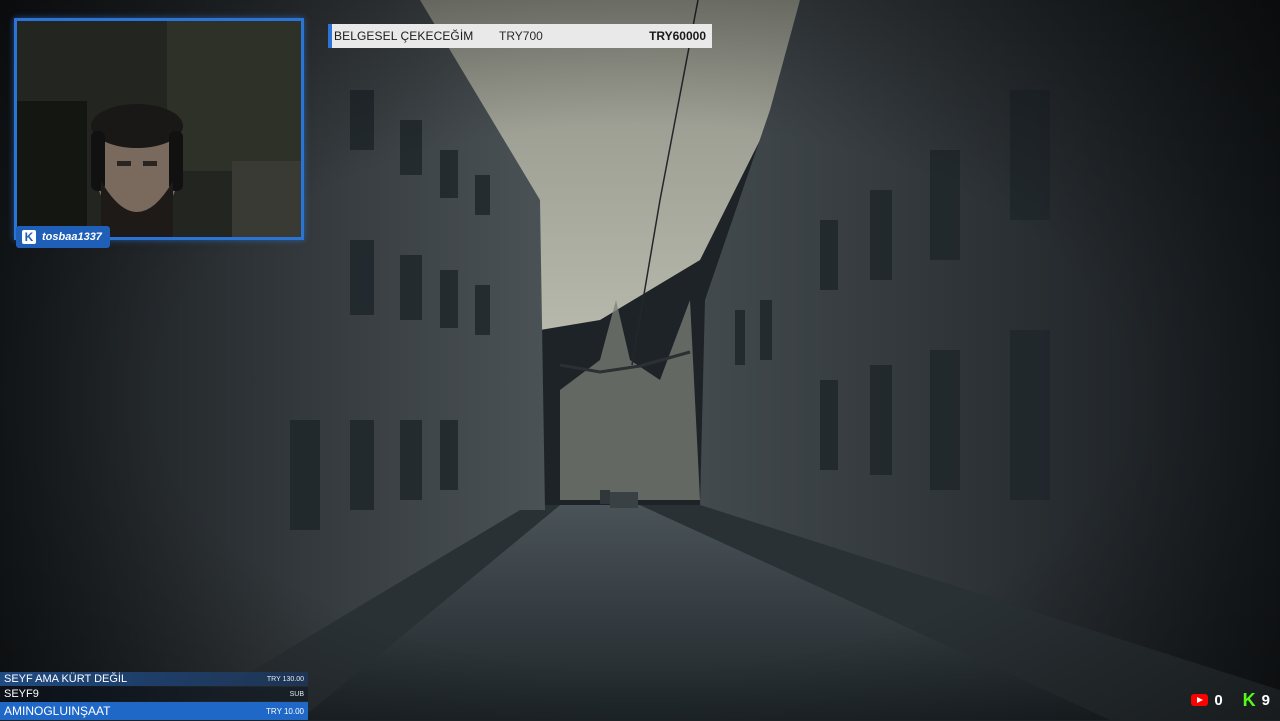 This screenshot has width=1280, height=721. I want to click on youtube-viewer-count: 0, so click(1218, 700).